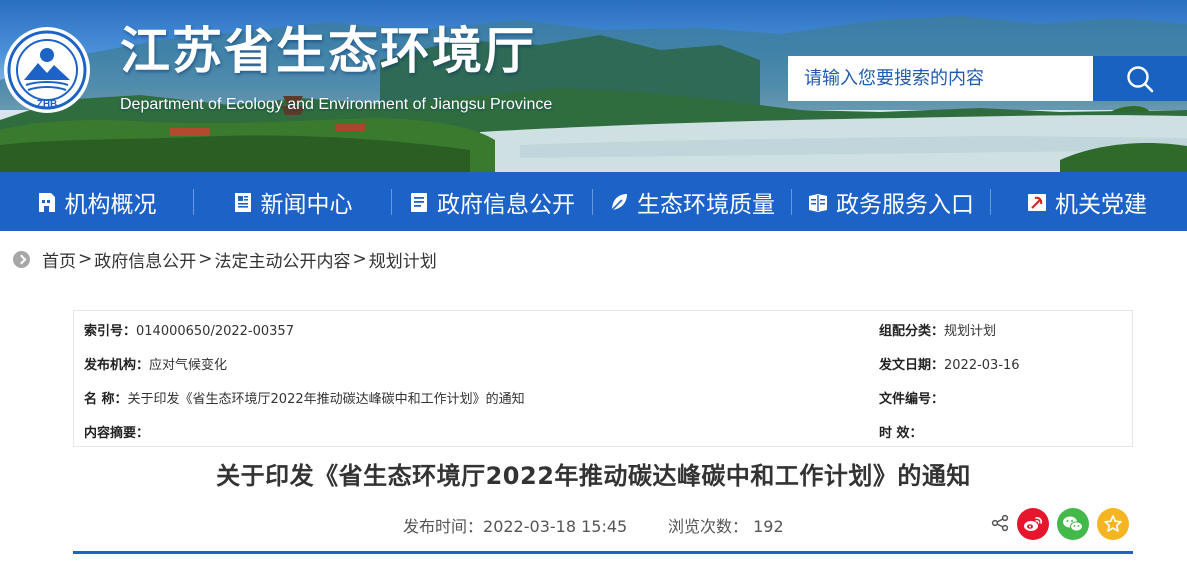 The height and width of the screenshot is (569, 1187). I want to click on publish-time: 发布时间：2022-03-18 15:45, so click(515, 526).